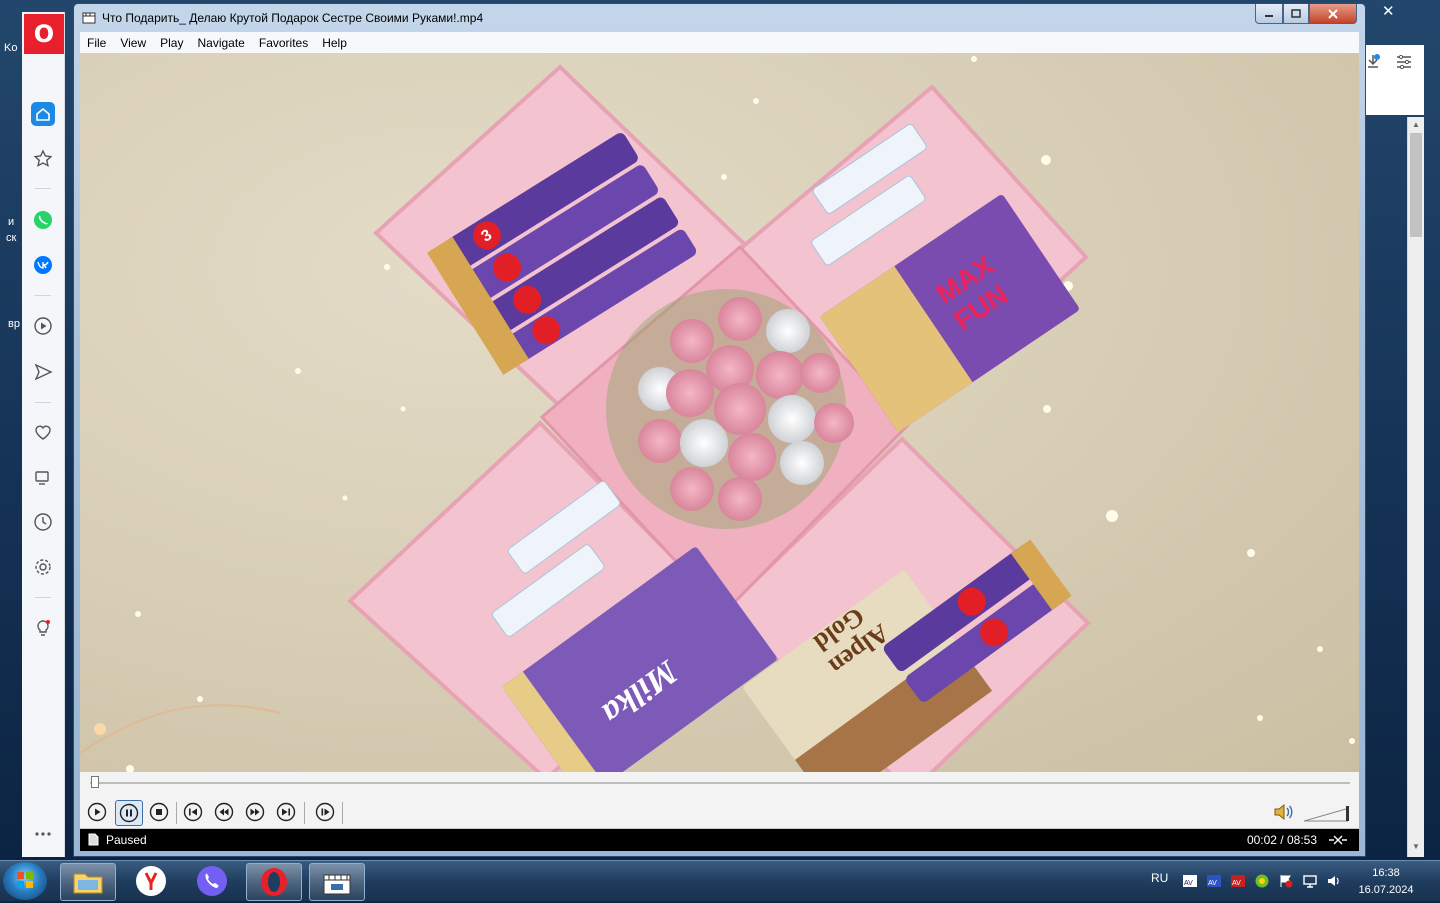  What do you see at coordinates (133, 43) in the screenshot?
I see `menu-view: View` at bounding box center [133, 43].